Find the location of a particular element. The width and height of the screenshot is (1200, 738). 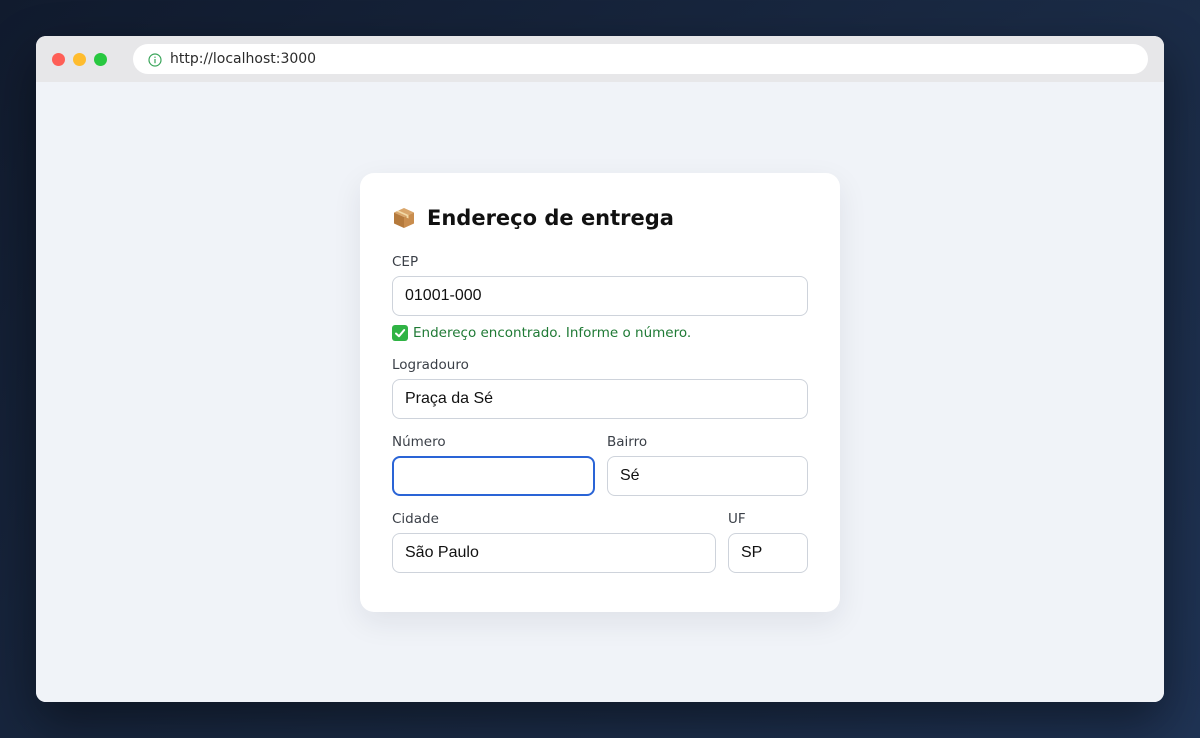

address-bar: http://localhost:3000 is located at coordinates (640, 59).